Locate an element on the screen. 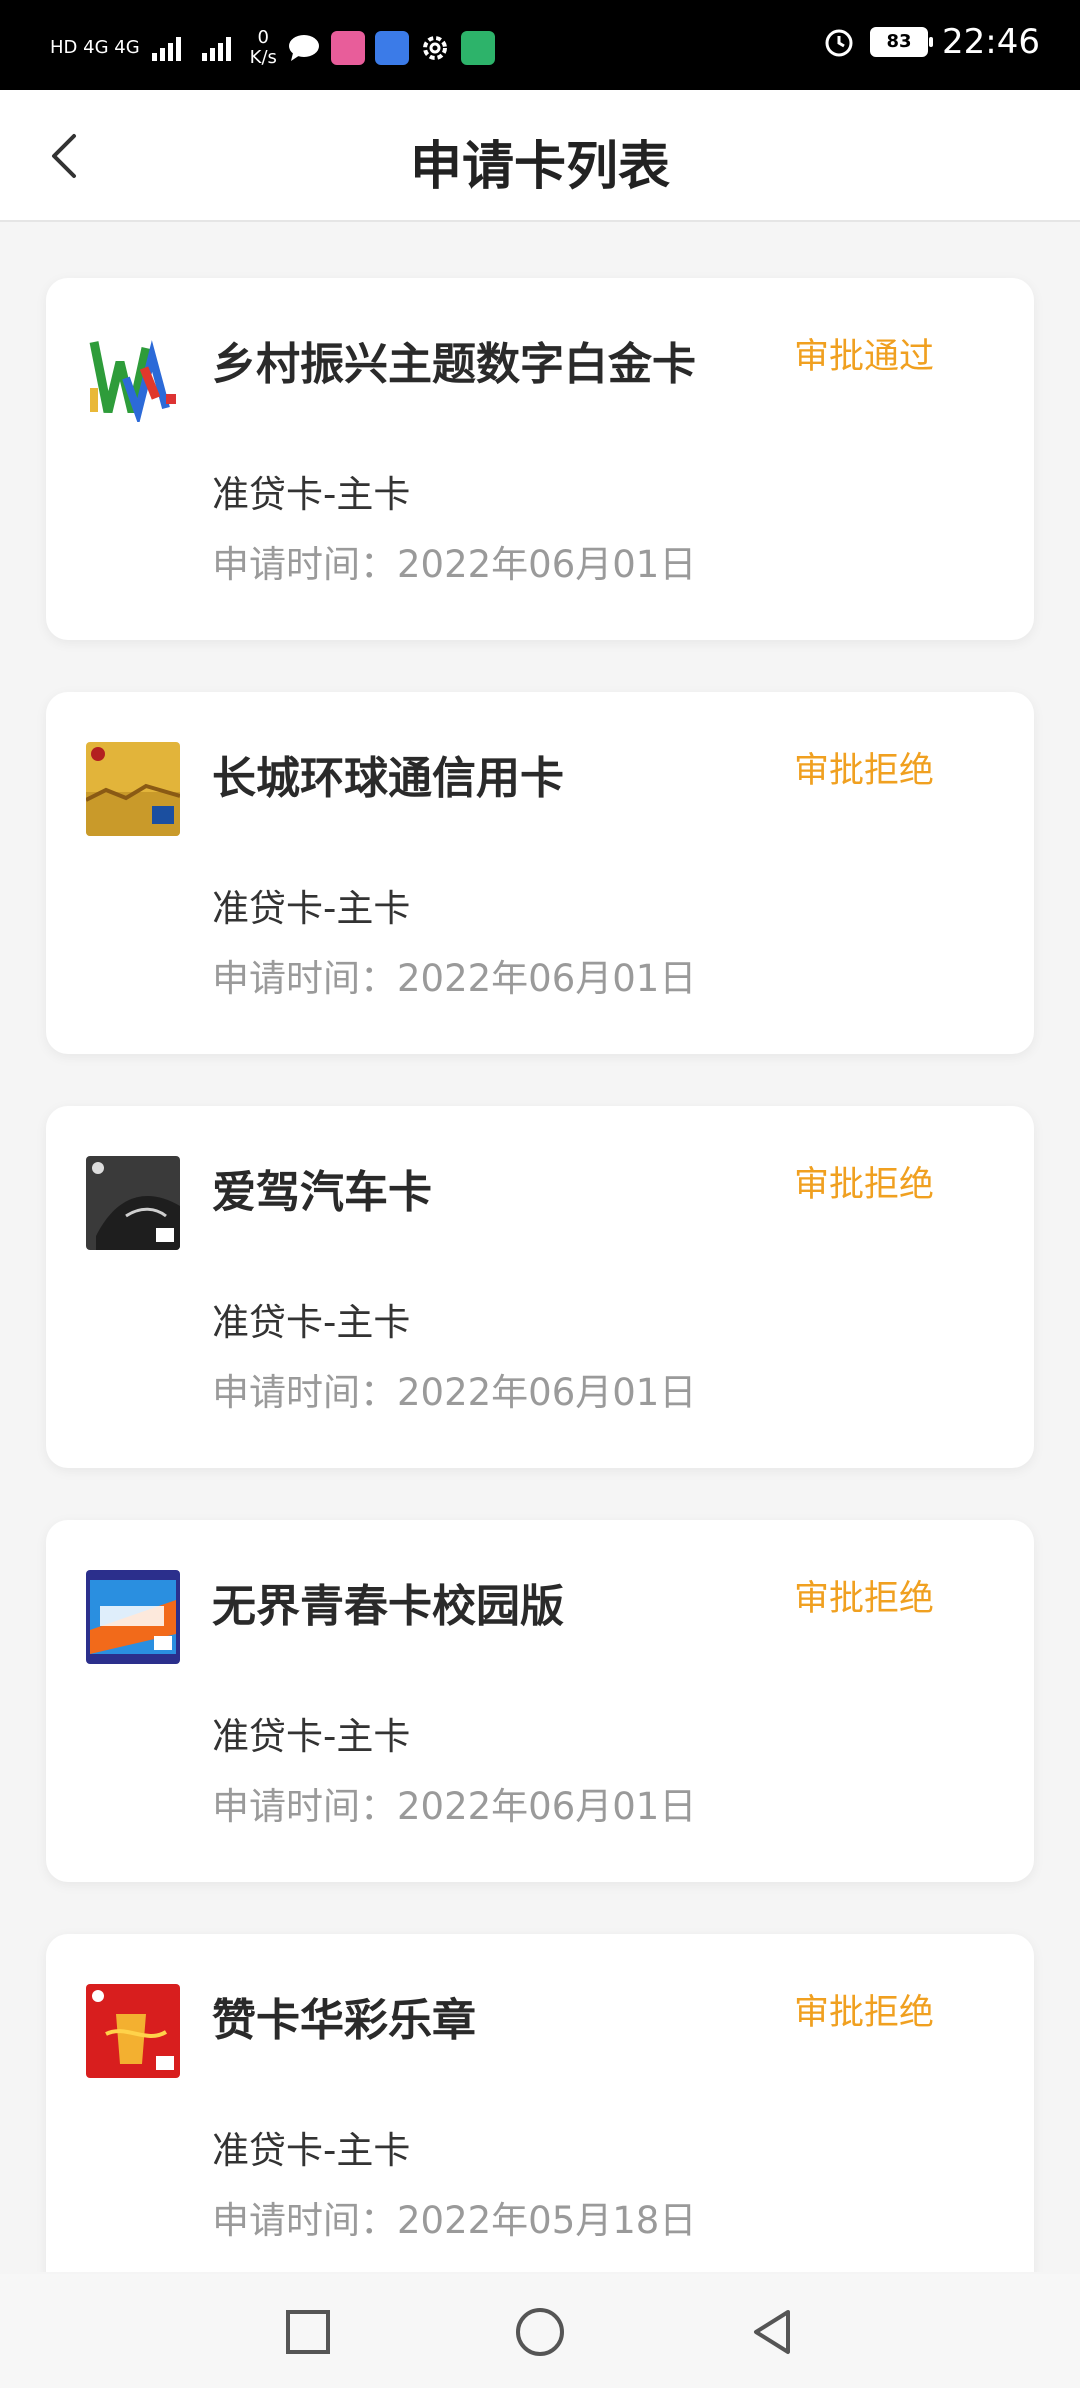 The image size is (1080, 2388). system-nav-bar is located at coordinates (540, 2331).